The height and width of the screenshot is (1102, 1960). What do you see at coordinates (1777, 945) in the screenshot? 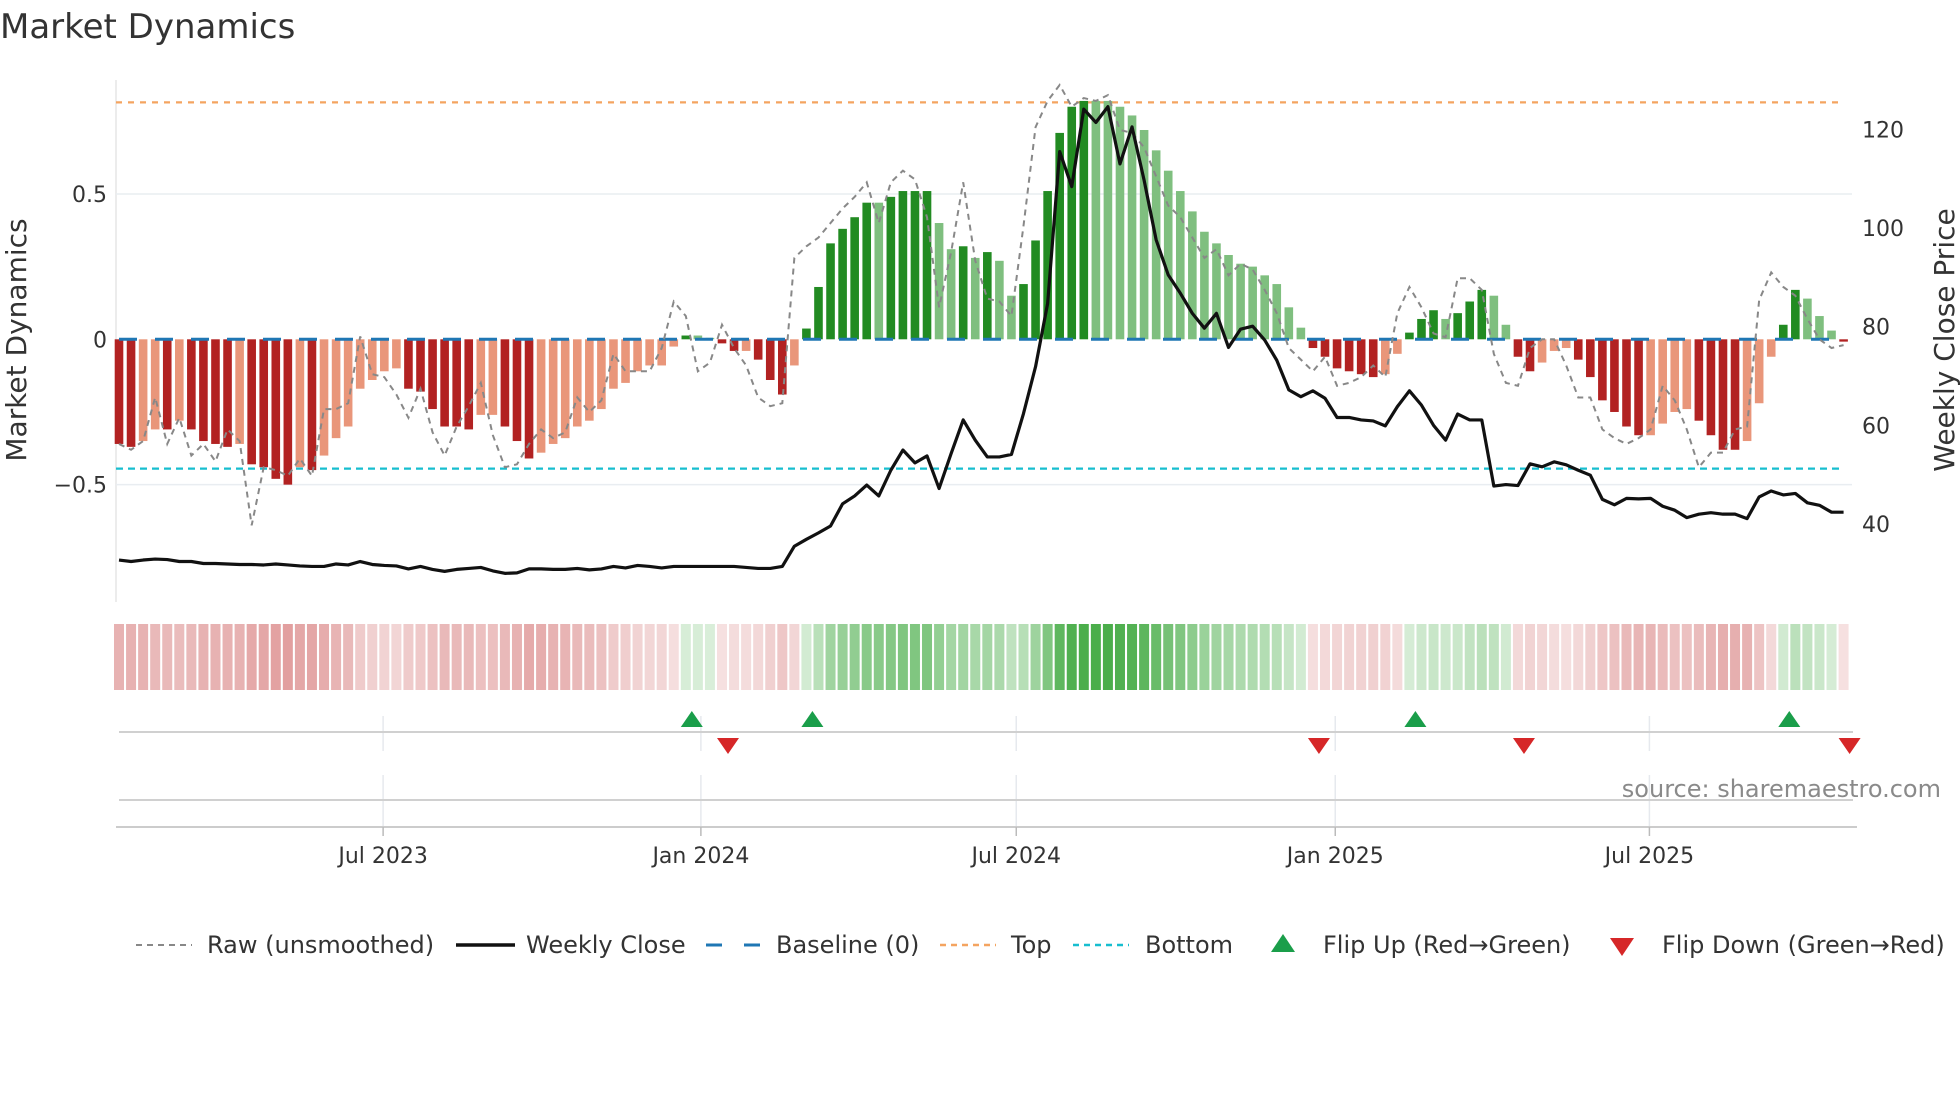
I see `legend-item-down: Flip Down (Green→Red)` at bounding box center [1777, 945].